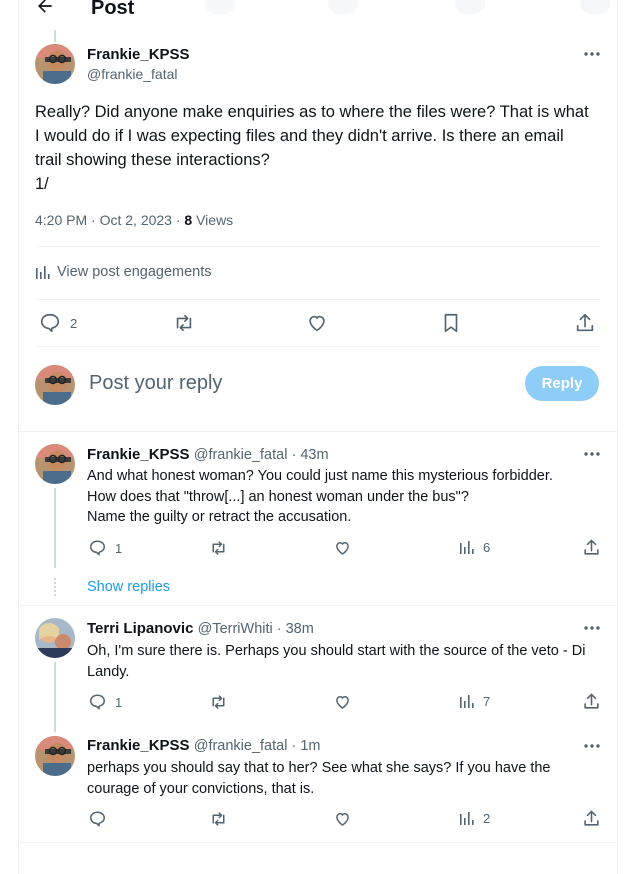 The width and height of the screenshot is (635, 874). I want to click on reply-button: 2, so click(57, 323).